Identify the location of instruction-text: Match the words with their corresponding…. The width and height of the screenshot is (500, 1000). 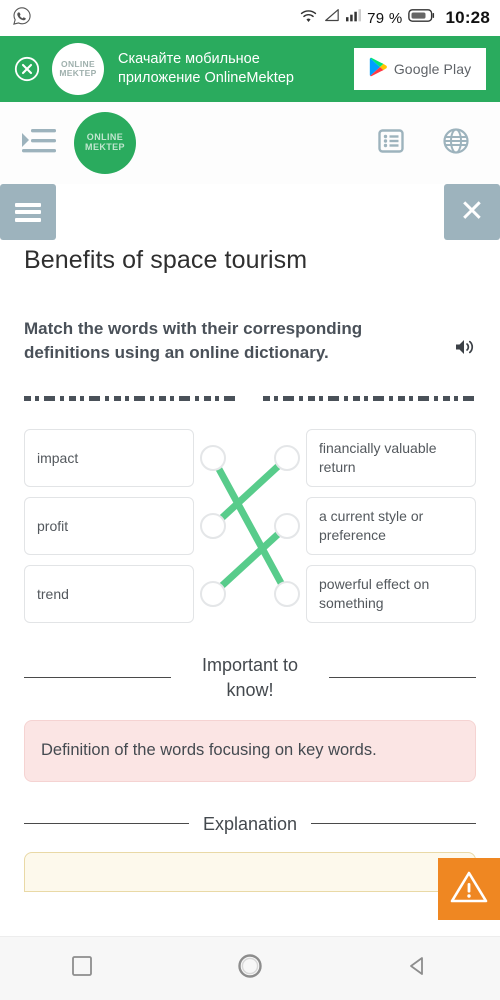
(193, 341).